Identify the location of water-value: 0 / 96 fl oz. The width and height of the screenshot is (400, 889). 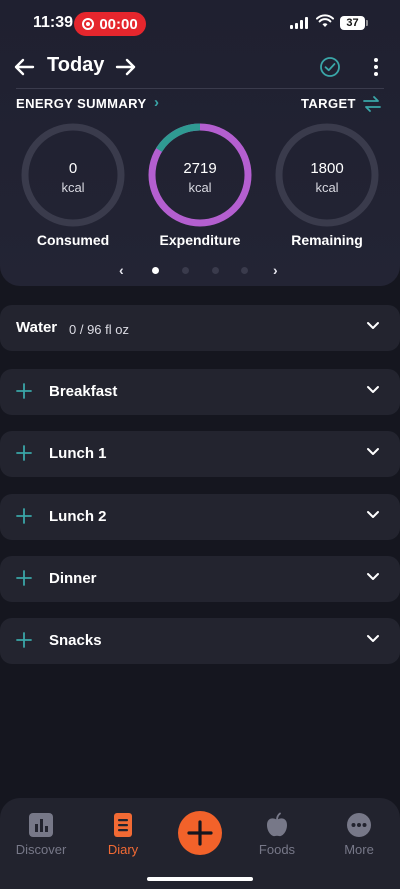
(99, 329).